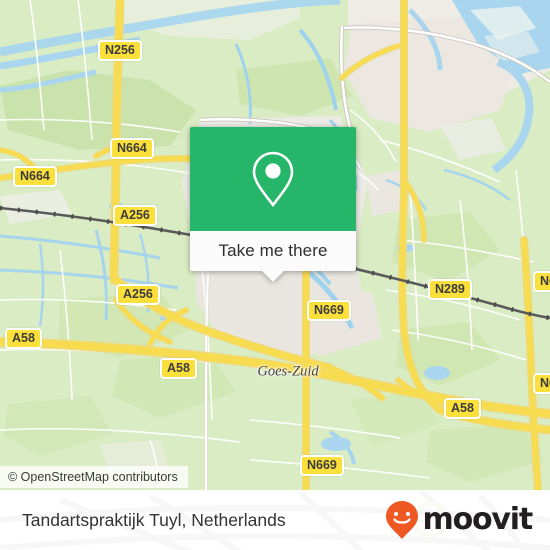 The height and width of the screenshot is (550, 550). I want to click on take-me-there-callout: Take me there, so click(273, 204).